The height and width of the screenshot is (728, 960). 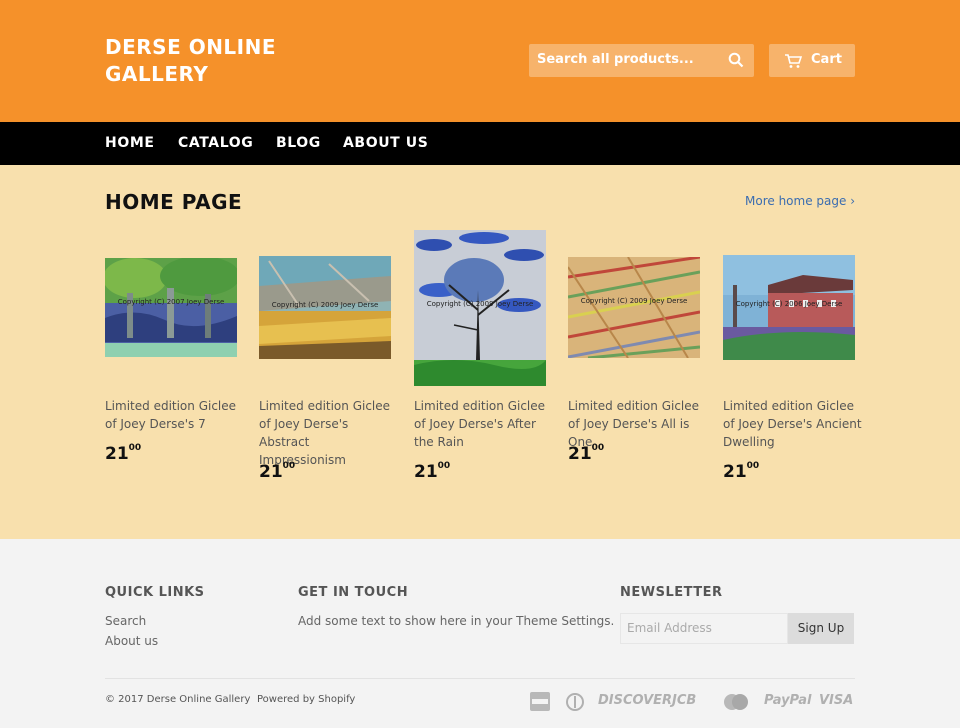 I want to click on email-field: Email Address, so click(x=704, y=628).